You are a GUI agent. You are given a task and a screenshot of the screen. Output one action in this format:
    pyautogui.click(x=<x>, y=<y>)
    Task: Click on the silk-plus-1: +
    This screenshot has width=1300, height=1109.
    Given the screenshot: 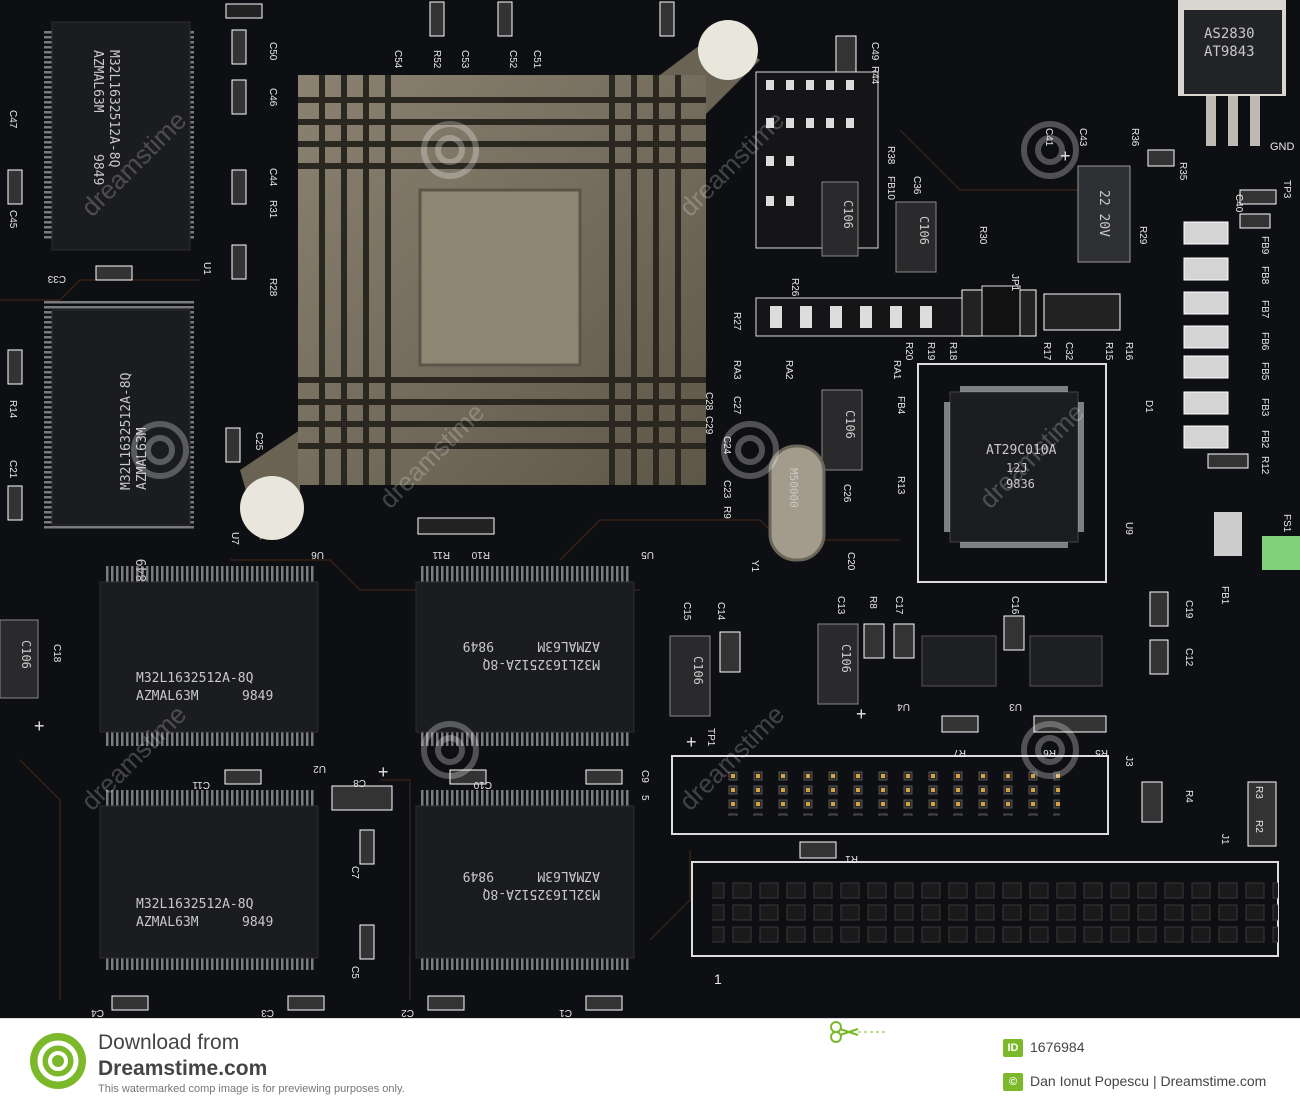 What is the action you would take?
    pyautogui.click(x=39, y=726)
    